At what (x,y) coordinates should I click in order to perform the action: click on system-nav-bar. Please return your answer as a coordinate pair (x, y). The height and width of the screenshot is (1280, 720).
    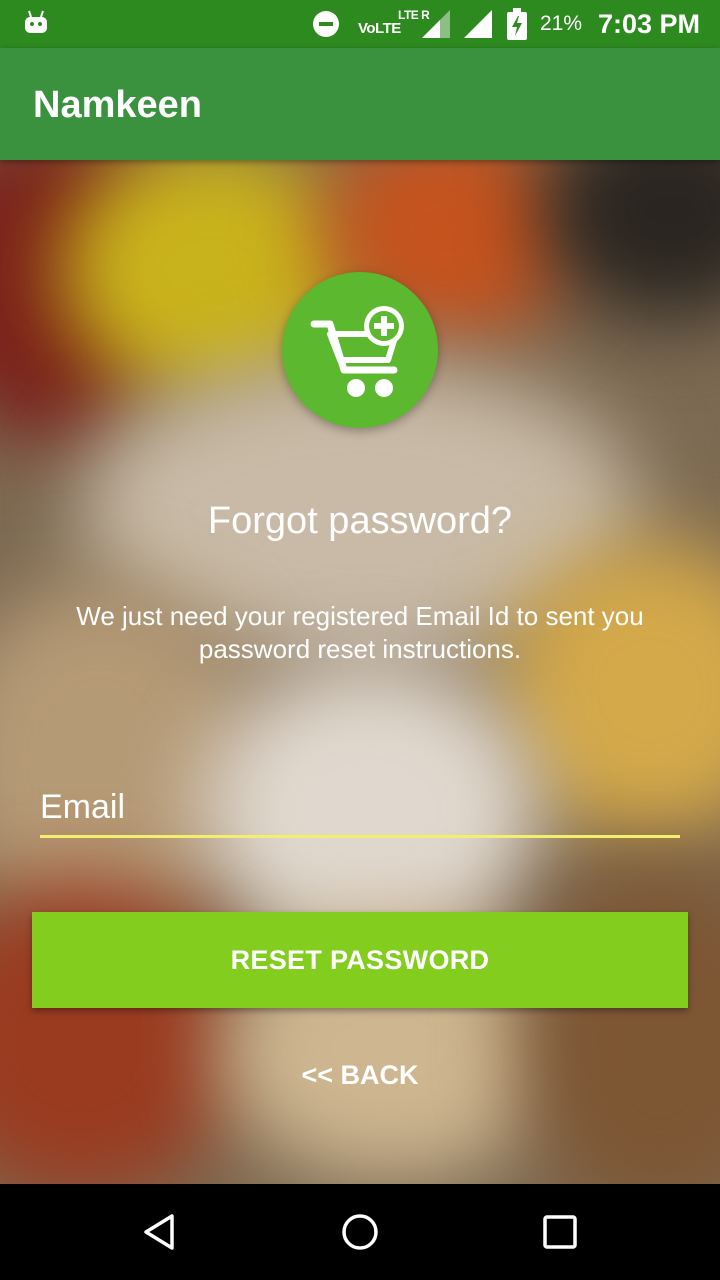
    Looking at the image, I should click on (360, 1232).